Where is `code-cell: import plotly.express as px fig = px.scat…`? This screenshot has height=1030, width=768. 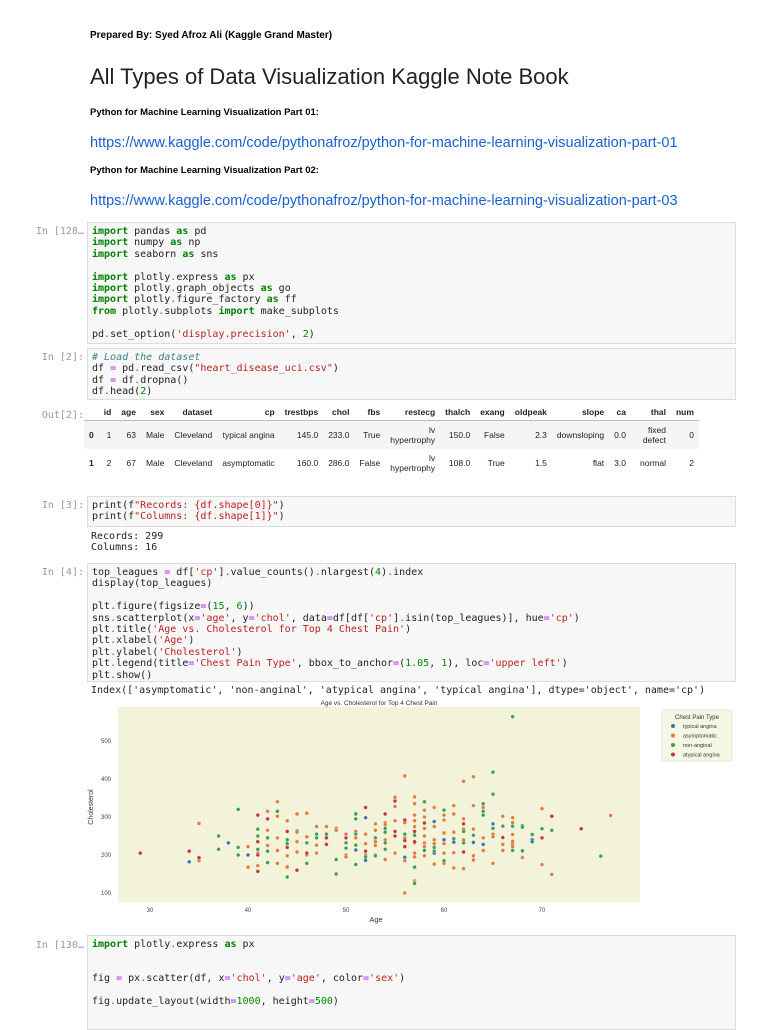
code-cell: import plotly.express as px fig = px.scat… is located at coordinates (411, 982).